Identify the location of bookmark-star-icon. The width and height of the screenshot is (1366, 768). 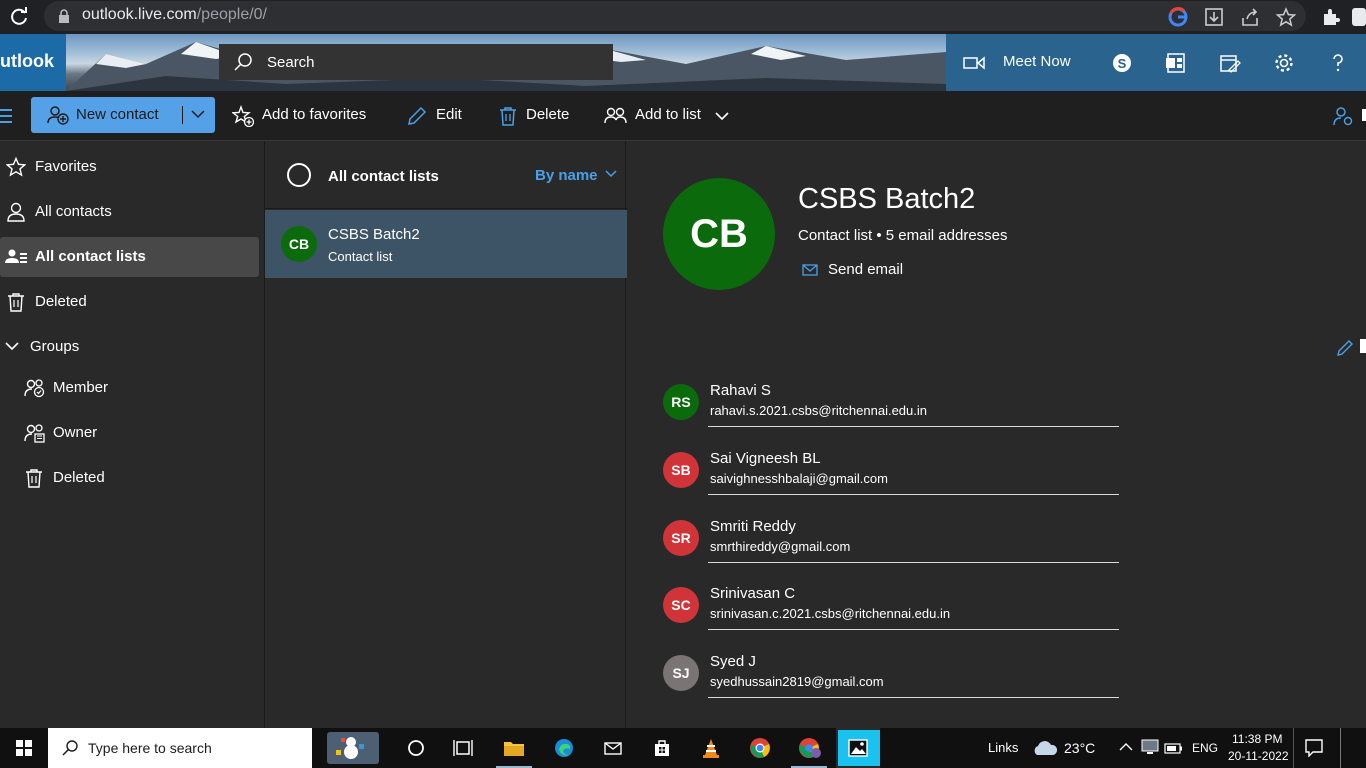
(1286, 17).